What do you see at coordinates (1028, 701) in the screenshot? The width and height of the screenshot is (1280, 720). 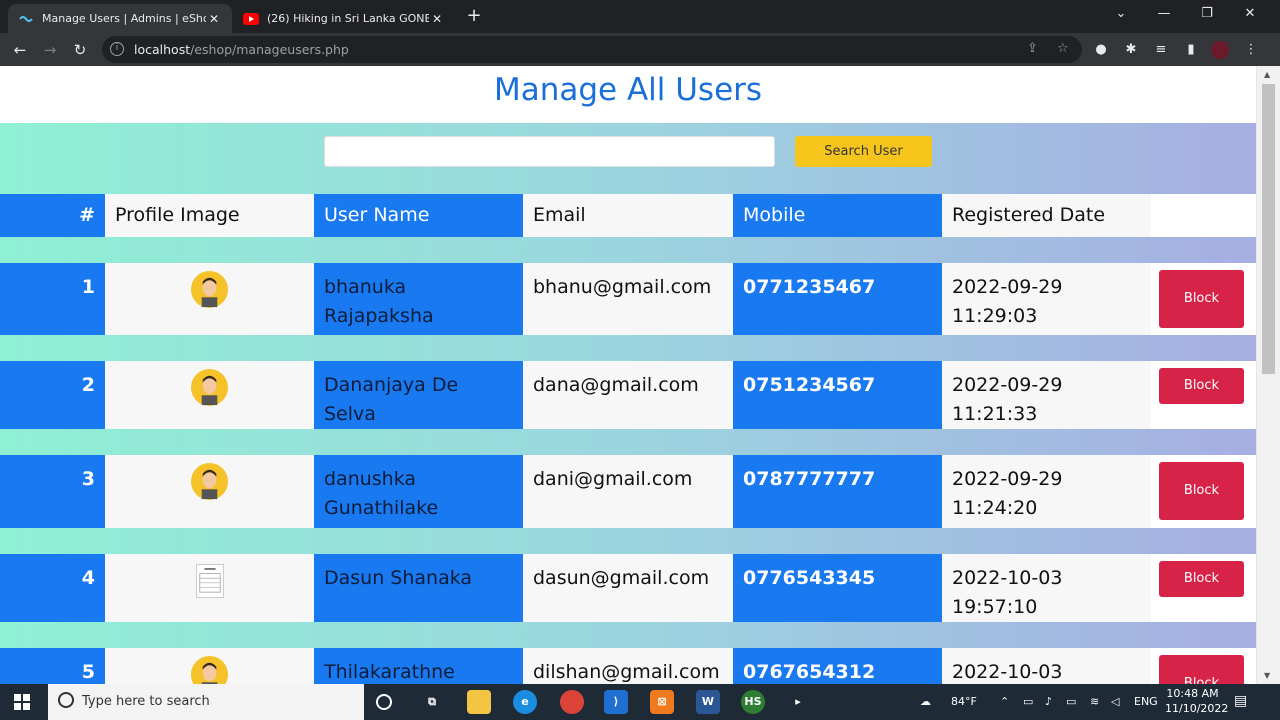 I see `tray-network-icon: ▭` at bounding box center [1028, 701].